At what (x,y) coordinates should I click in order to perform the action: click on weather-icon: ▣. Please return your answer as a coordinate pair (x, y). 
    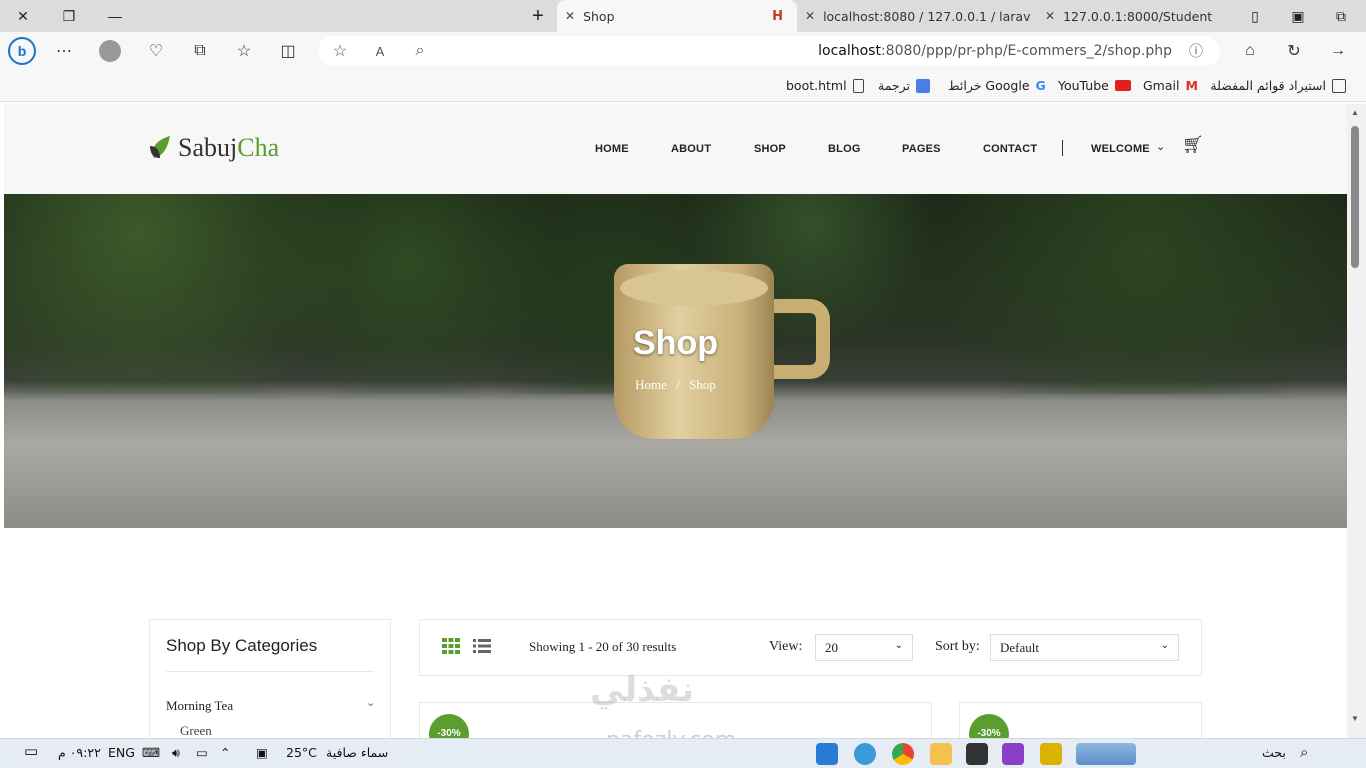
    Looking at the image, I should click on (262, 752).